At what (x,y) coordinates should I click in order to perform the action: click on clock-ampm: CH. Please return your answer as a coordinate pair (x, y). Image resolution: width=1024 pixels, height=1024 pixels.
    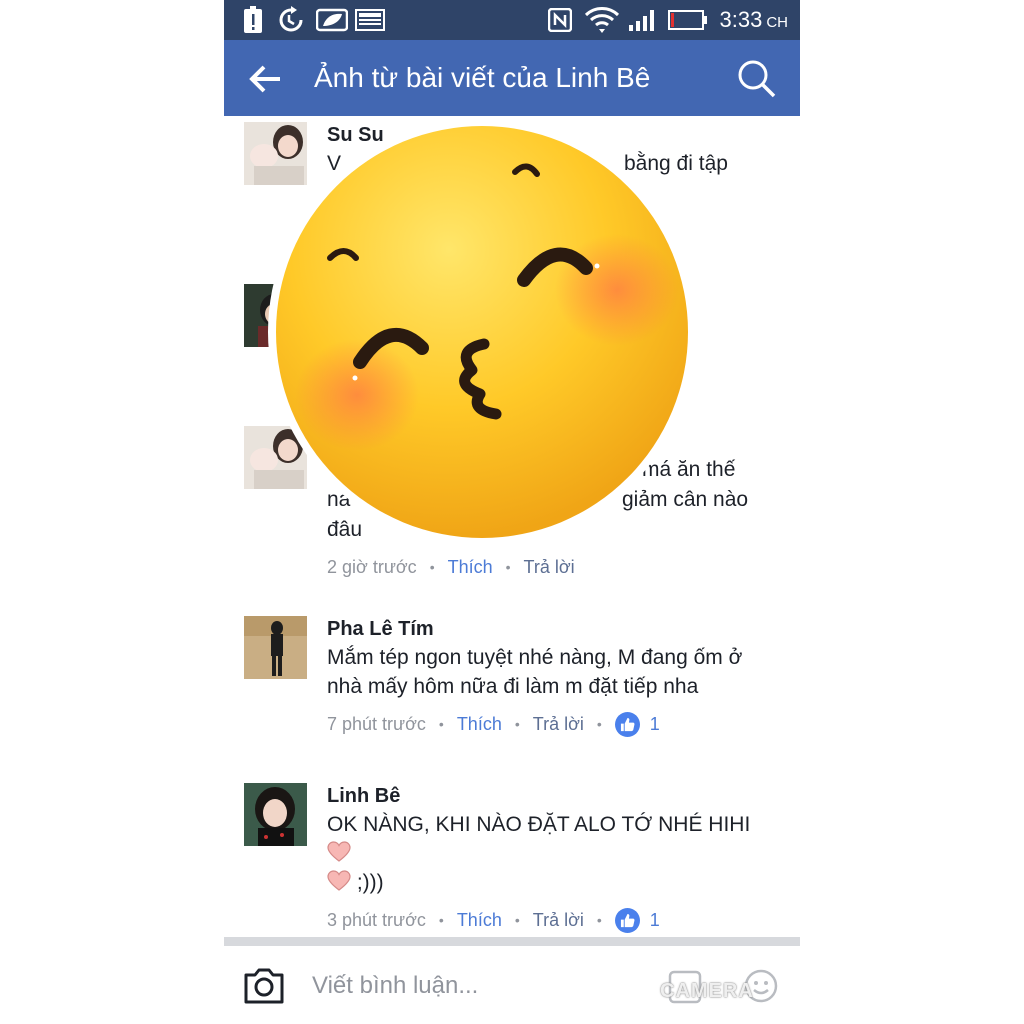
    Looking at the image, I should click on (777, 22).